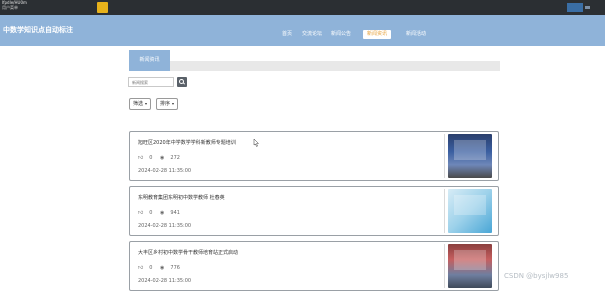  Describe the element at coordinates (102, 7) in the screenshot. I see `user-menu-icon` at that location.